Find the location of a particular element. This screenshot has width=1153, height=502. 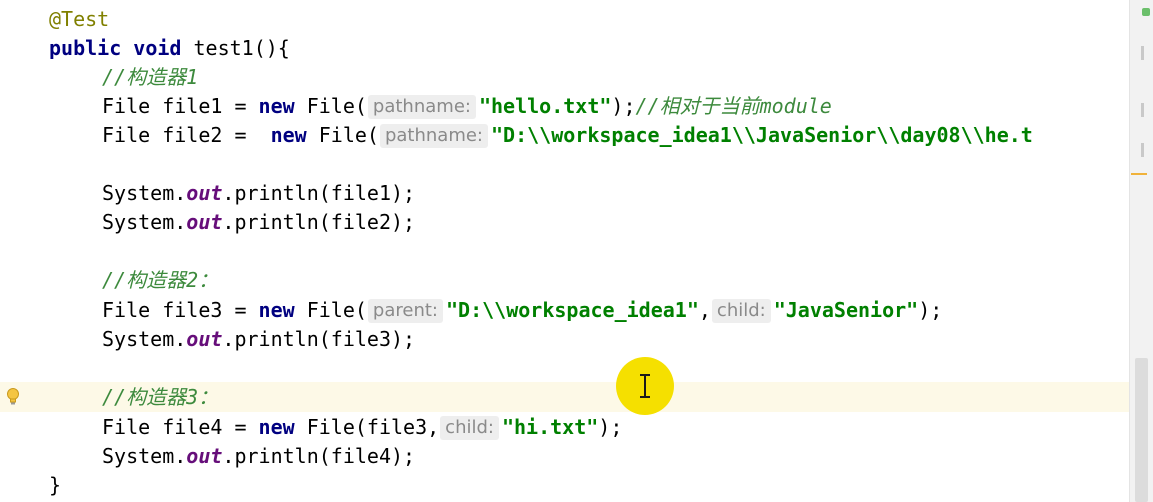

line-16-code: System.out.println(file4); is located at coordinates (258, 456).